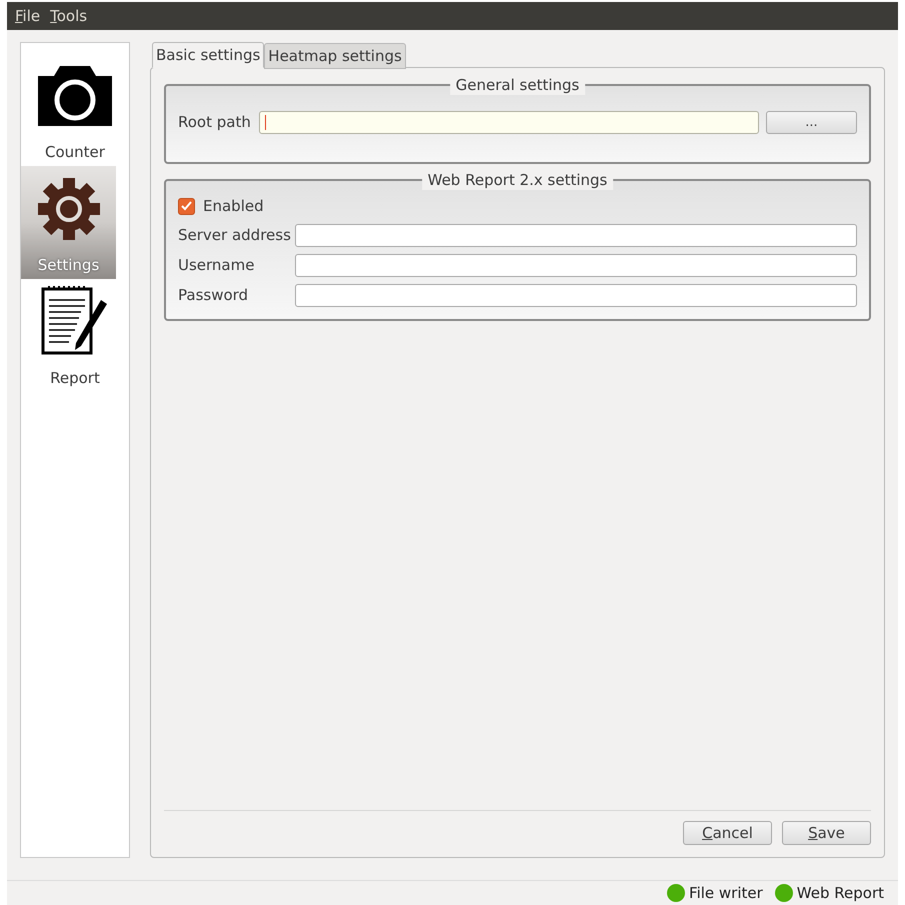 Image resolution: width=905 pixels, height=905 pixels. I want to click on status-label: File writer, so click(726, 893).